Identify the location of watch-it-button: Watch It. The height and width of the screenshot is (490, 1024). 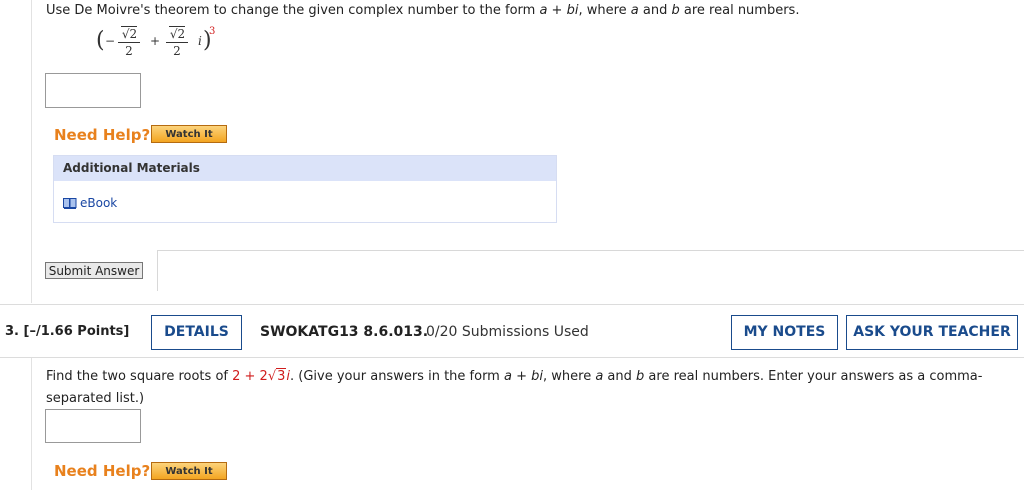
(189, 134).